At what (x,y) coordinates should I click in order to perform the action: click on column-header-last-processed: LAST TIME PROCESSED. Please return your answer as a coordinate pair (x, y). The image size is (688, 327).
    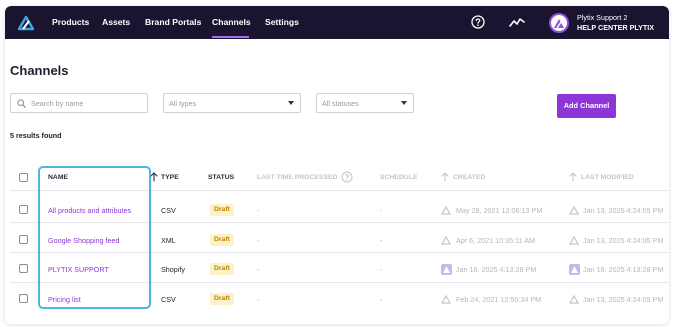
    Looking at the image, I should click on (297, 177).